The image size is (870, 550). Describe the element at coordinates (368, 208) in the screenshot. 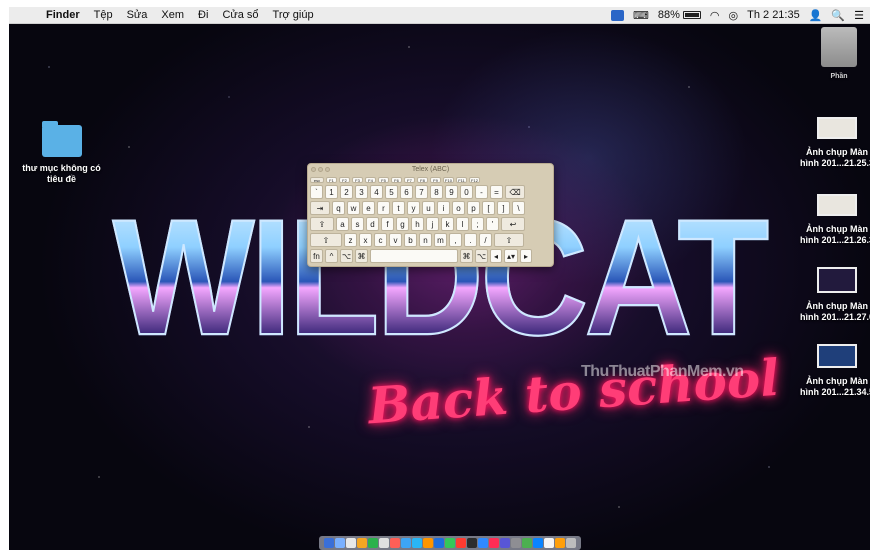

I see `key-3: e` at that location.